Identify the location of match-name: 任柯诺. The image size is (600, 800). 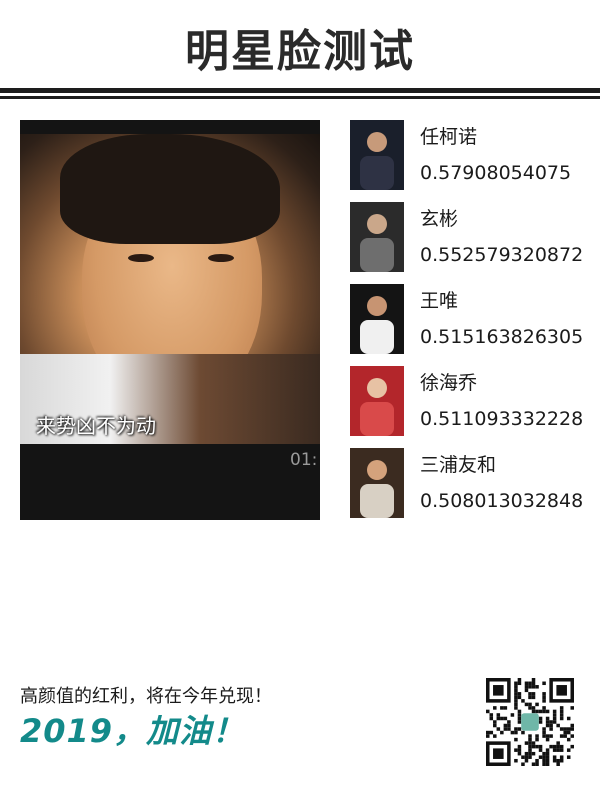
(449, 137).